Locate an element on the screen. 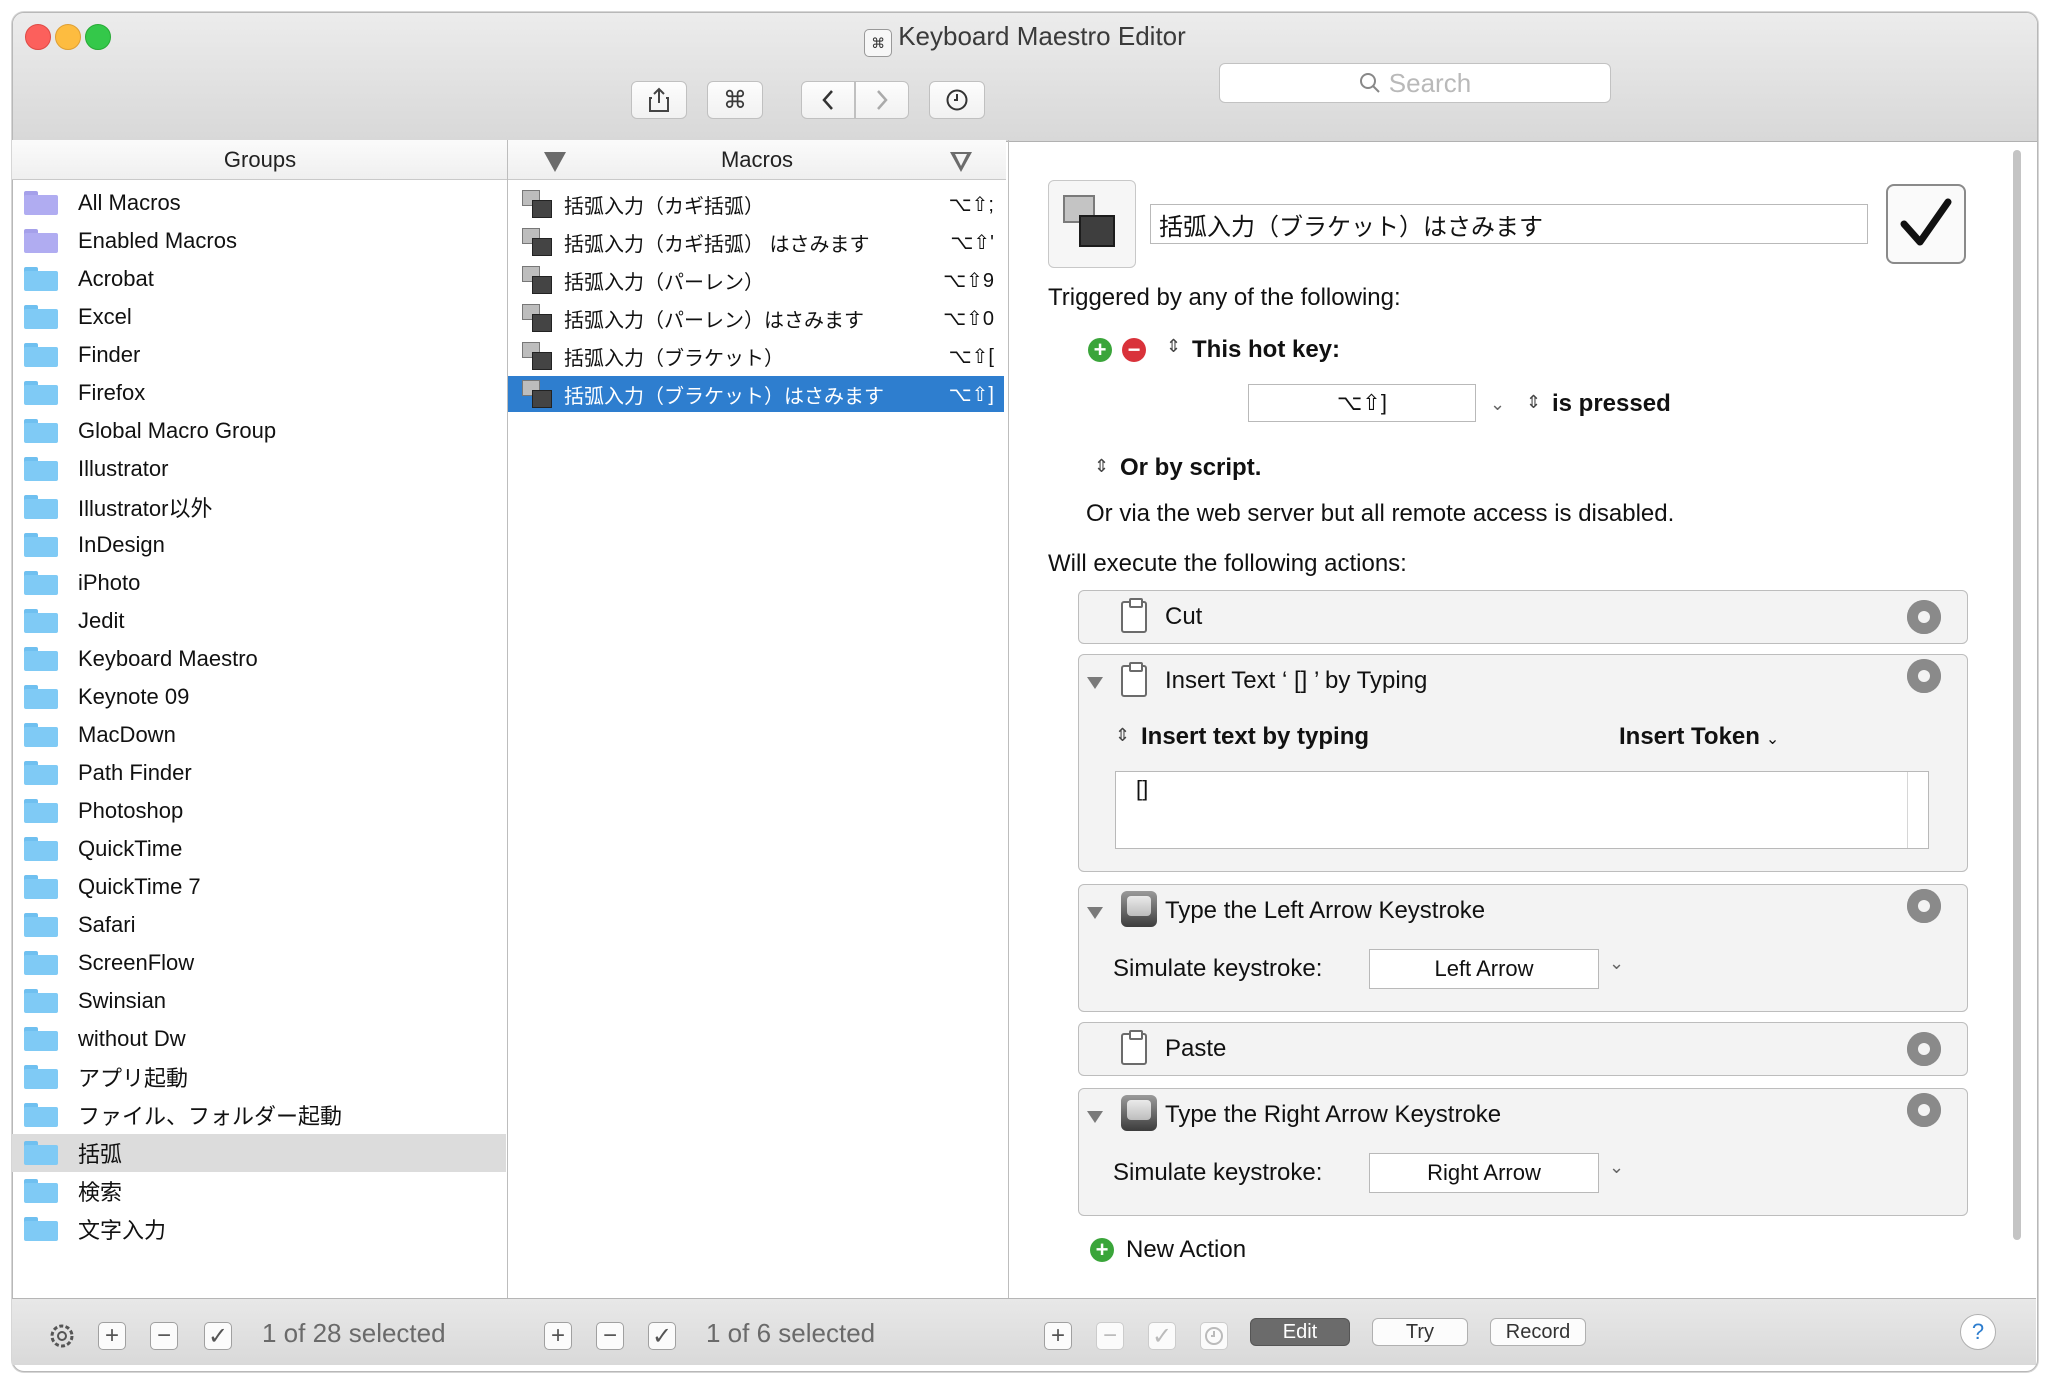 The width and height of the screenshot is (2048, 1382). group-item: Keynote 09 is located at coordinates (259, 697).